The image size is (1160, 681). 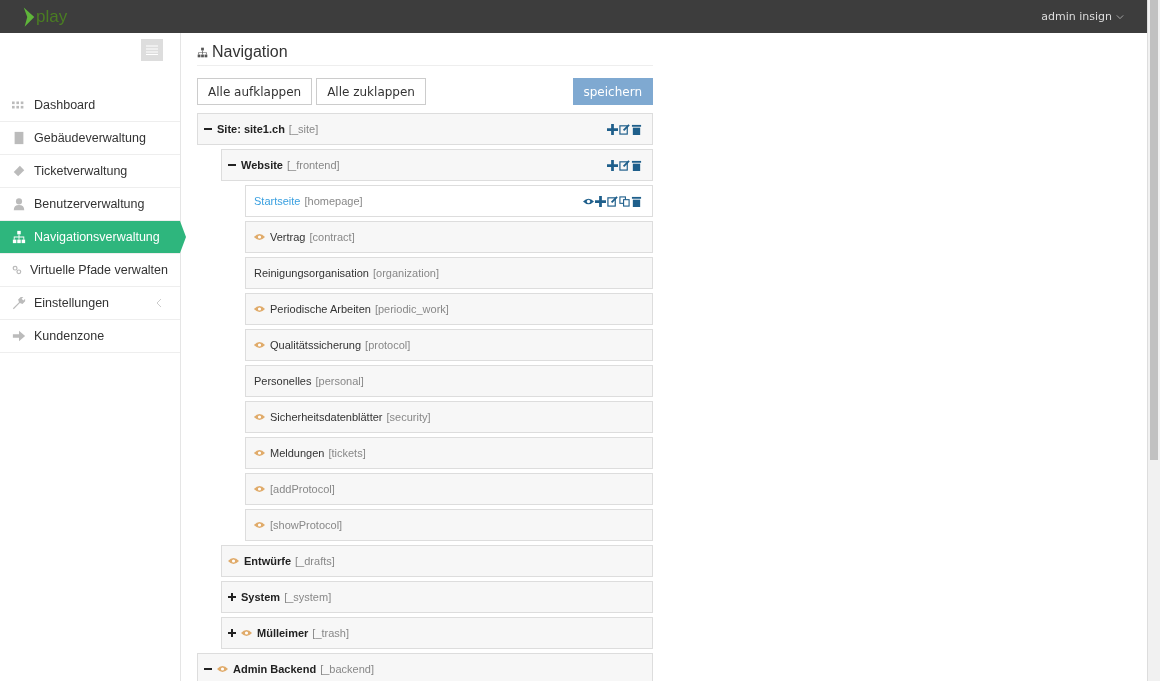 What do you see at coordinates (290, 165) in the screenshot?
I see `node-label: Website [_frontend]` at bounding box center [290, 165].